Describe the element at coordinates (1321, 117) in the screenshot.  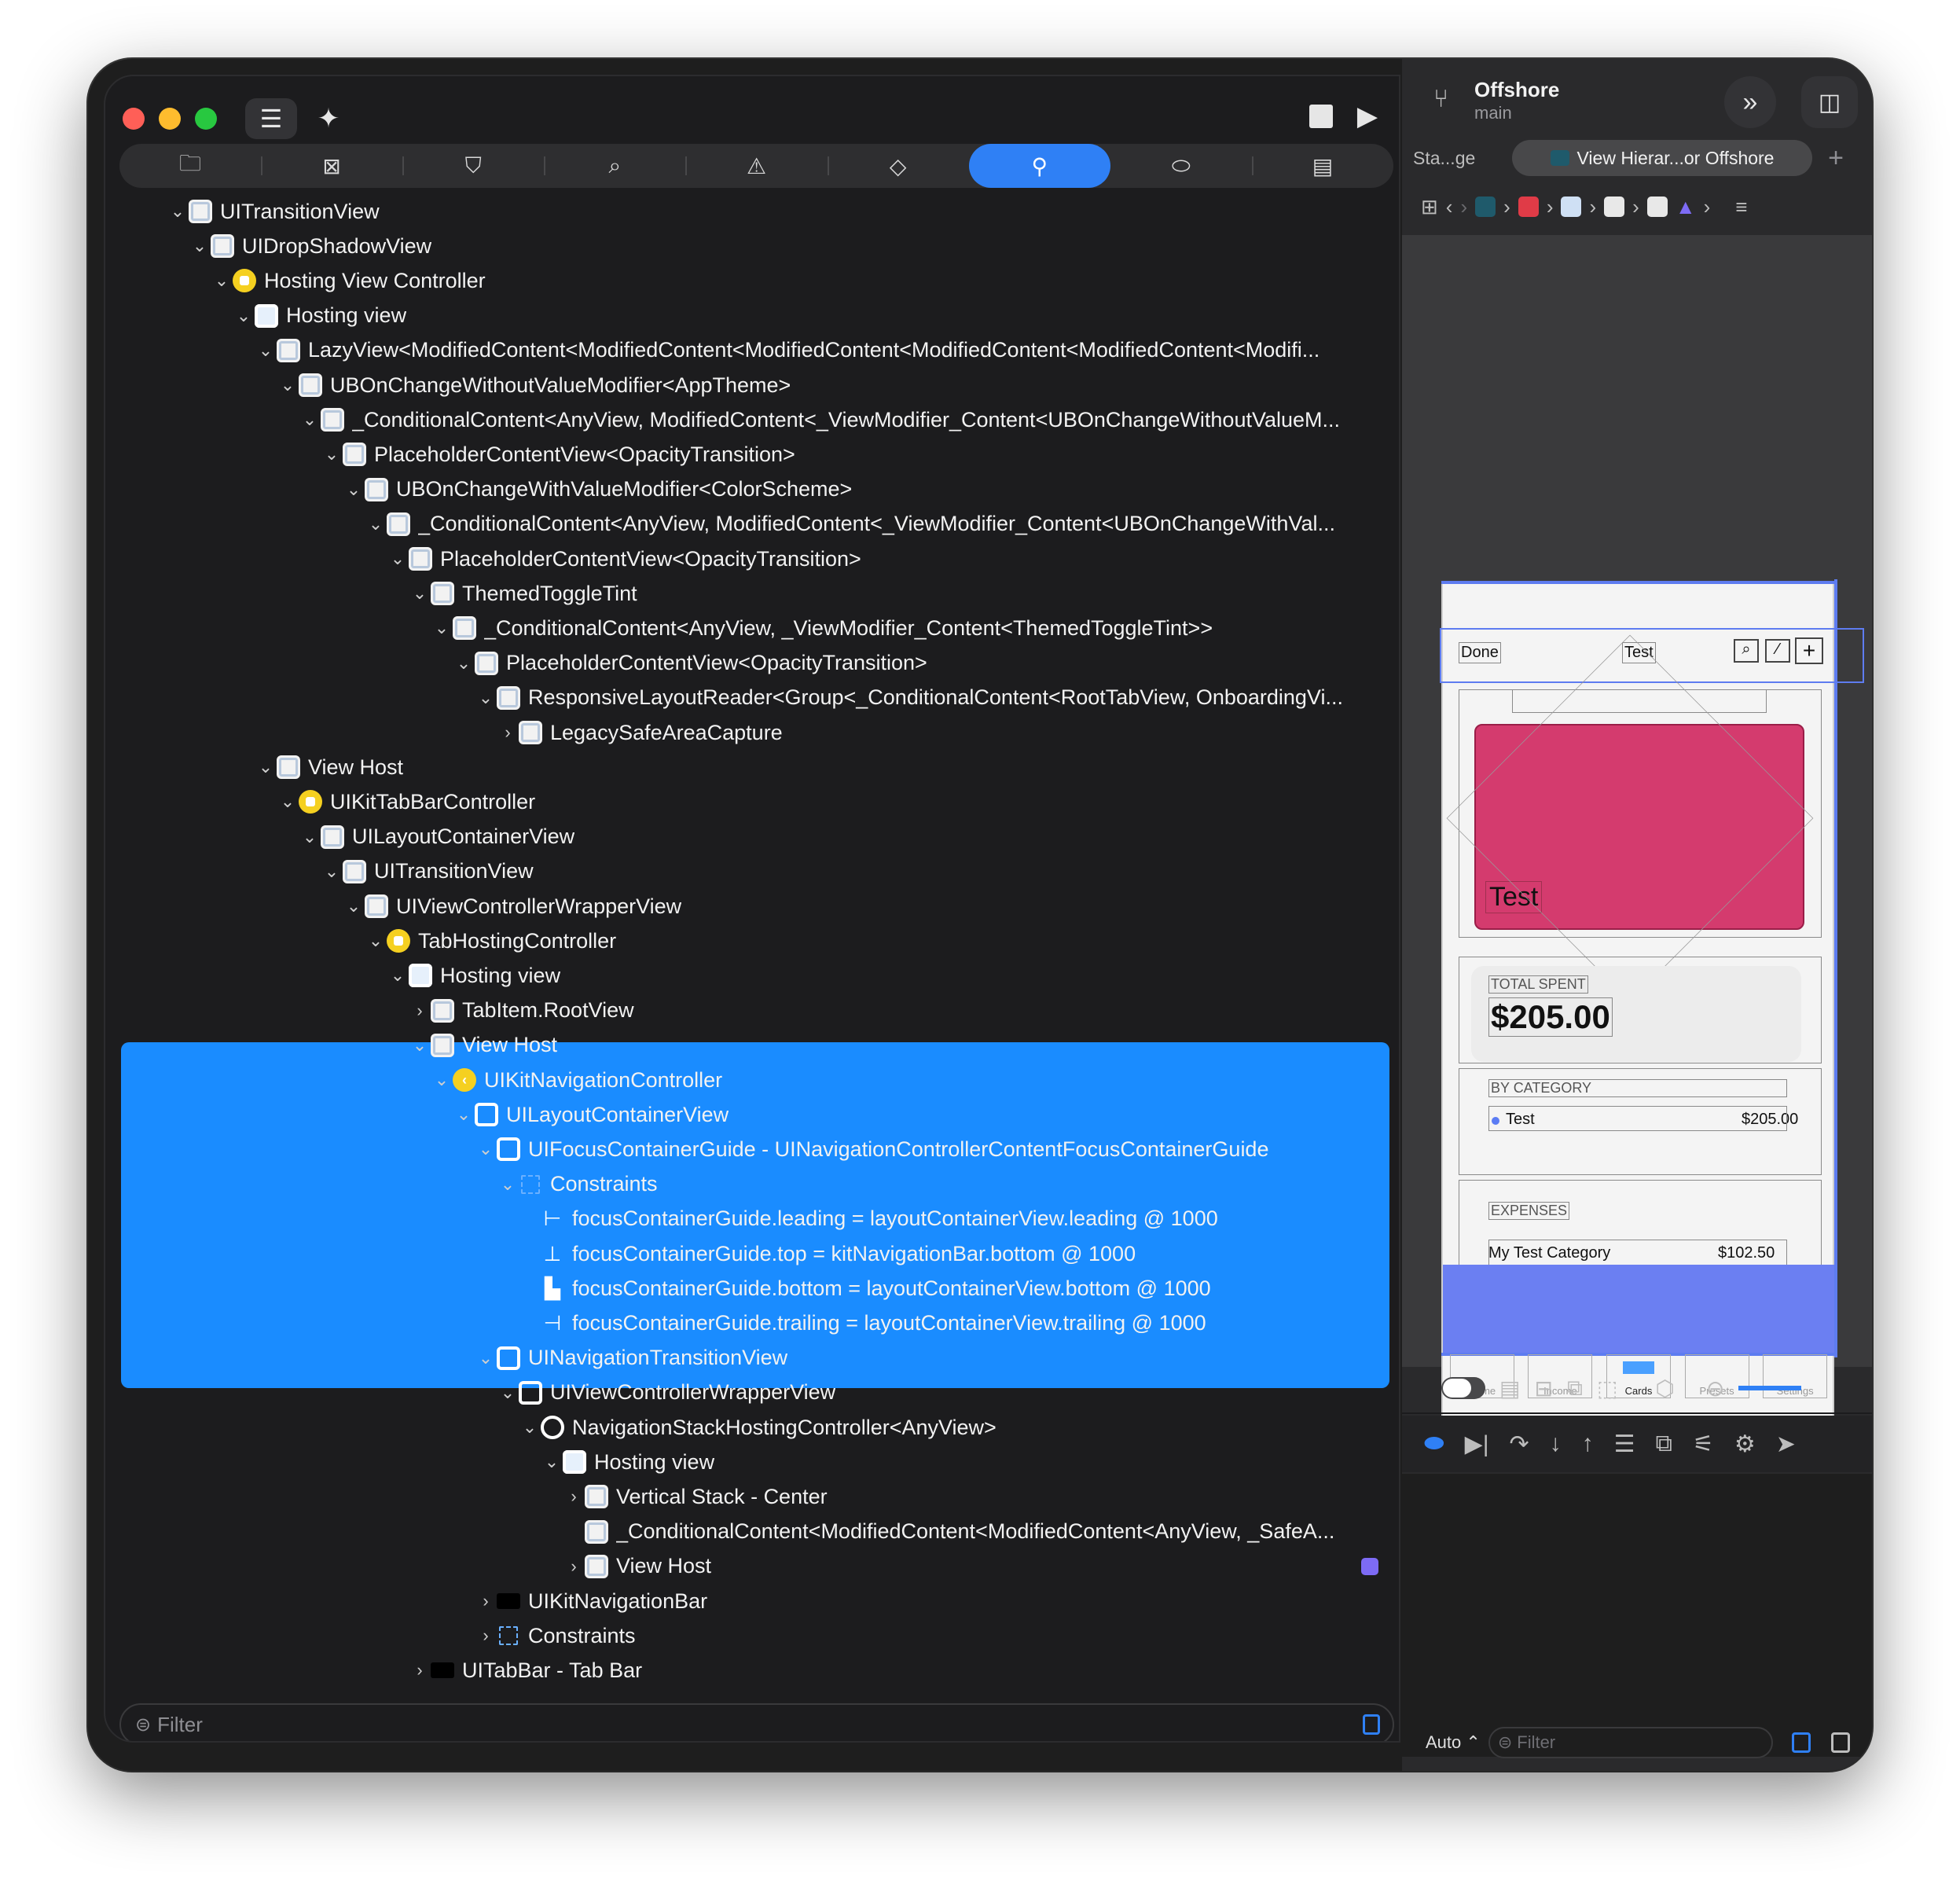
I see `stop-button` at that location.